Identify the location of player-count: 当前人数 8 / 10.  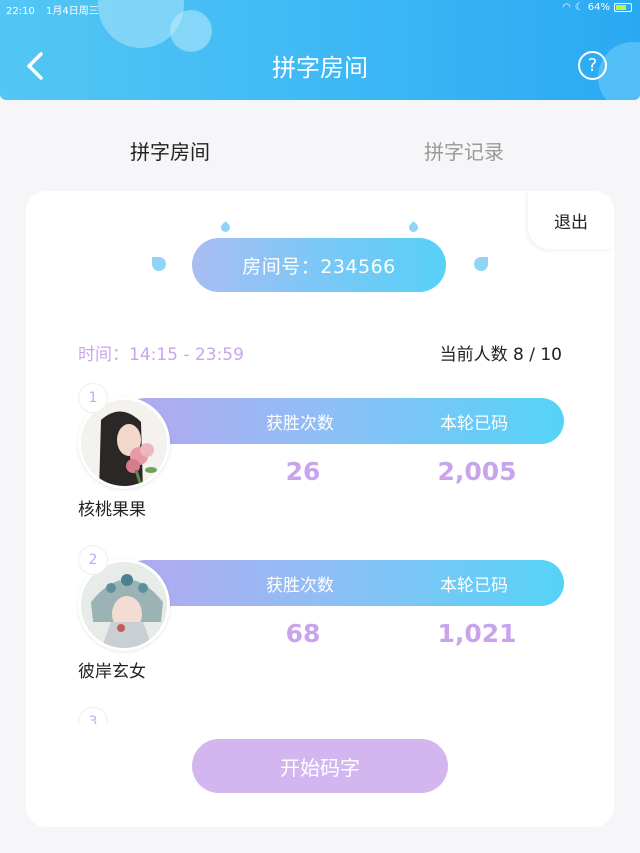
(500, 355).